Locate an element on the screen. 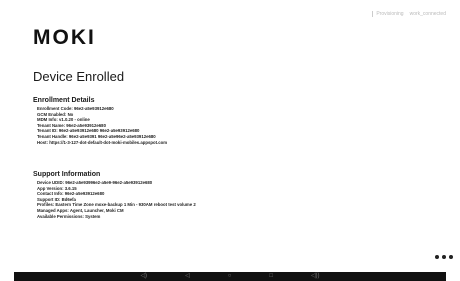 This screenshot has width=460, height=281. detail-value: v1.0.20 - online is located at coordinates (74, 120).